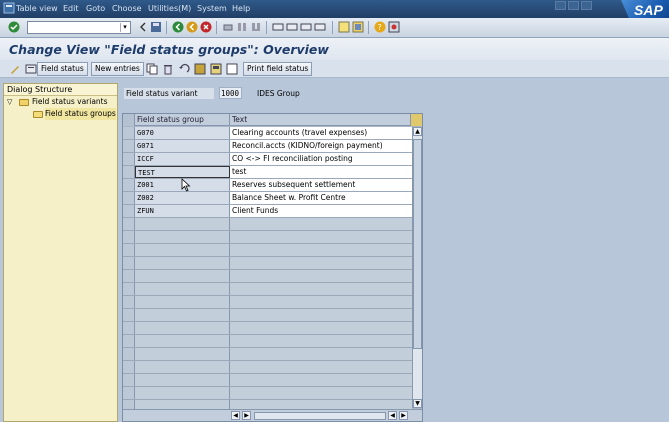 The height and width of the screenshot is (422, 669). What do you see at coordinates (9, 8) in the screenshot?
I see `system-menu-icon` at bounding box center [9, 8].